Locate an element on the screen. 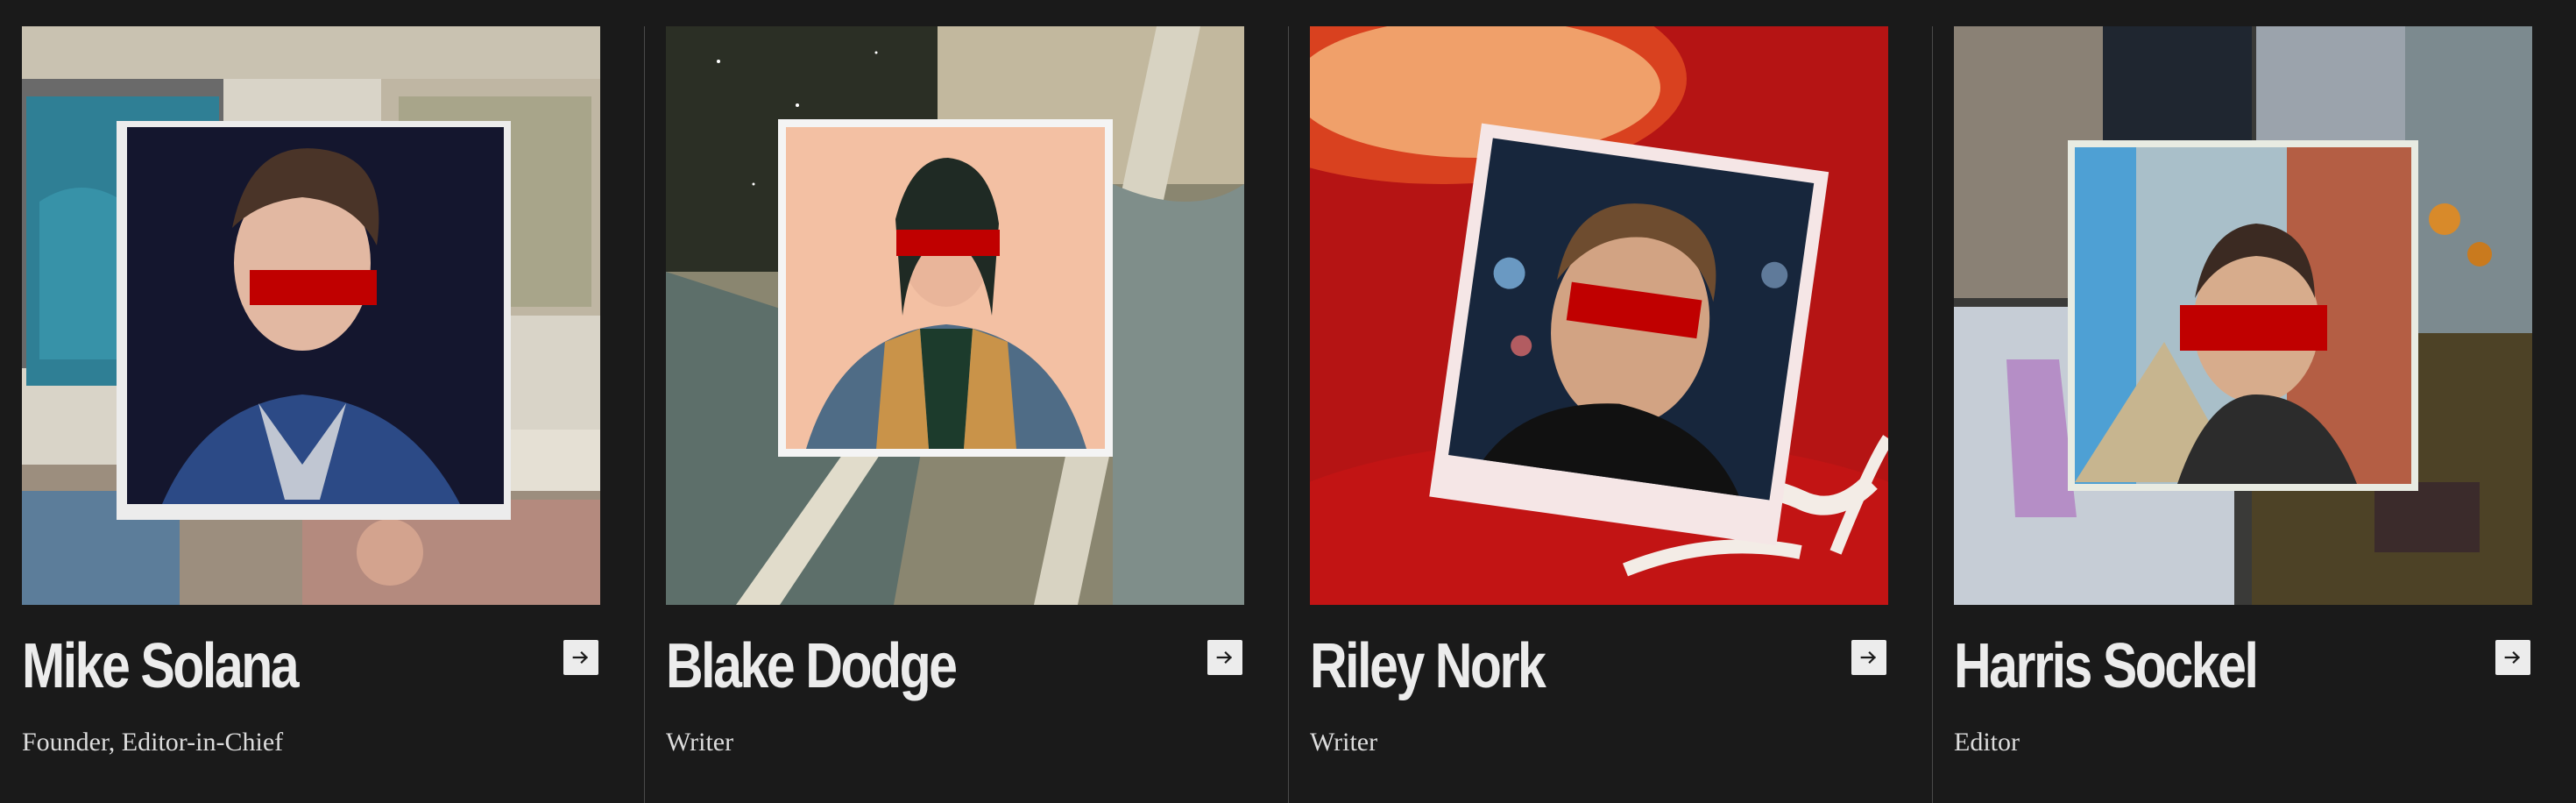 This screenshot has width=2576, height=803. team-member-name: Harris Sockel is located at coordinates (2106, 666).